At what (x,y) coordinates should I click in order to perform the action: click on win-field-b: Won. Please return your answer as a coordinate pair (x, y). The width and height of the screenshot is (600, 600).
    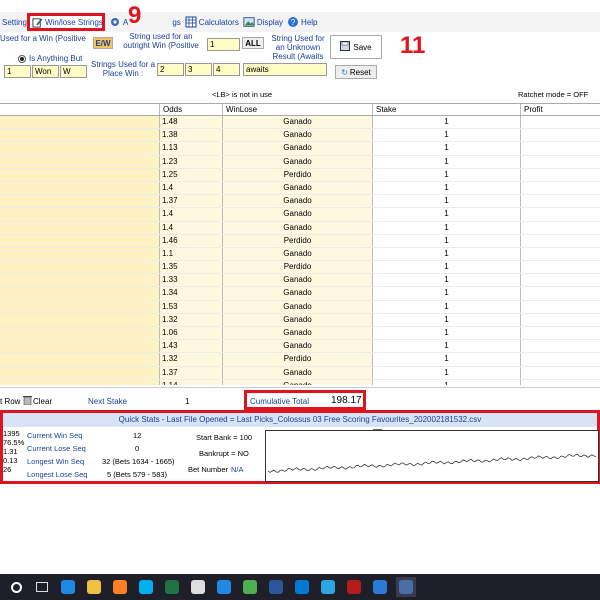
    Looking at the image, I should click on (45, 71).